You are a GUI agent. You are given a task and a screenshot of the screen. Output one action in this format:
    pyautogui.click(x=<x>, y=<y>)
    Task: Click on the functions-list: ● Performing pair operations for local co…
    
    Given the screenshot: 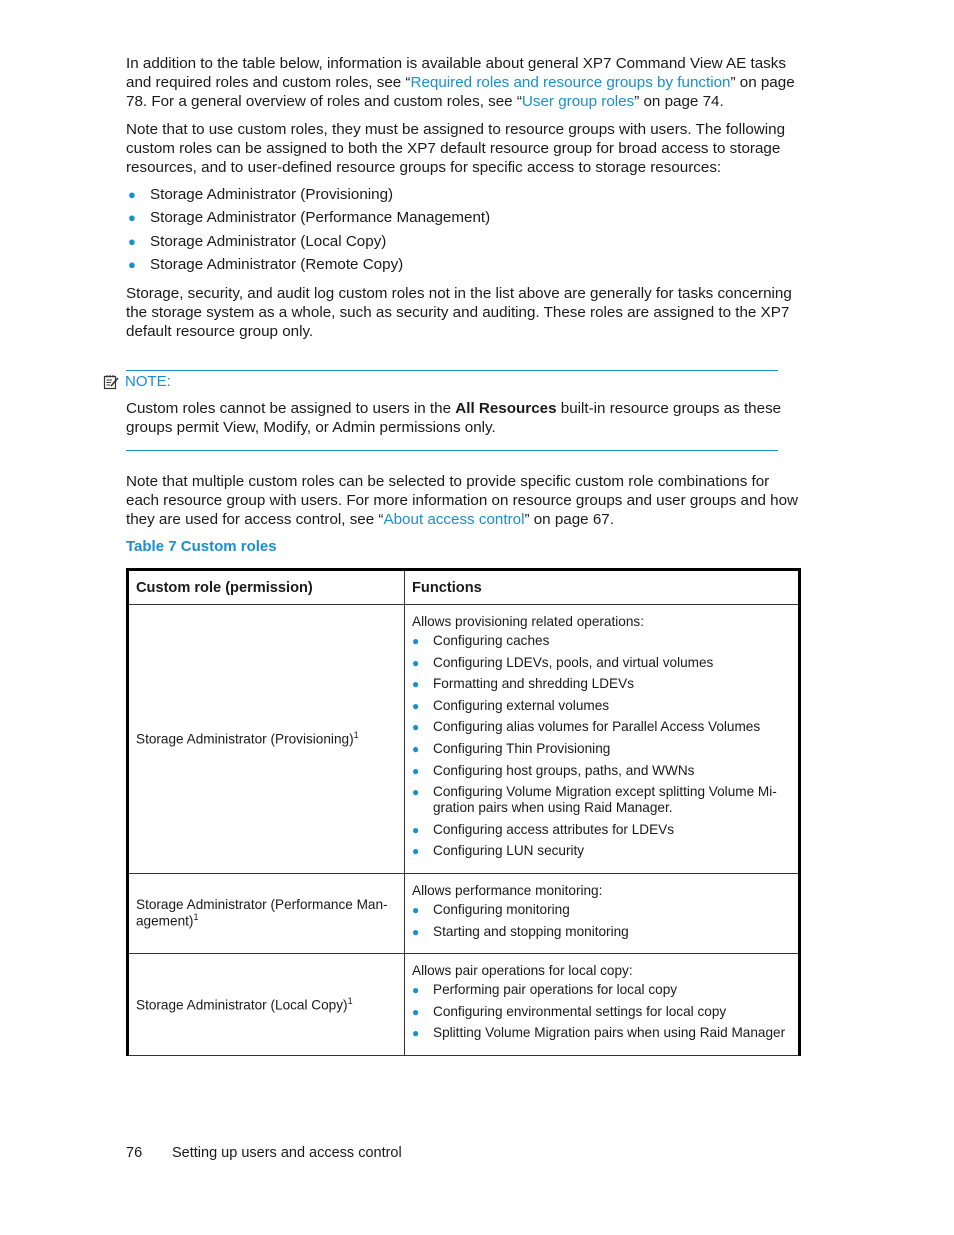 What is the action you would take?
    pyautogui.click(x=601, y=1011)
    